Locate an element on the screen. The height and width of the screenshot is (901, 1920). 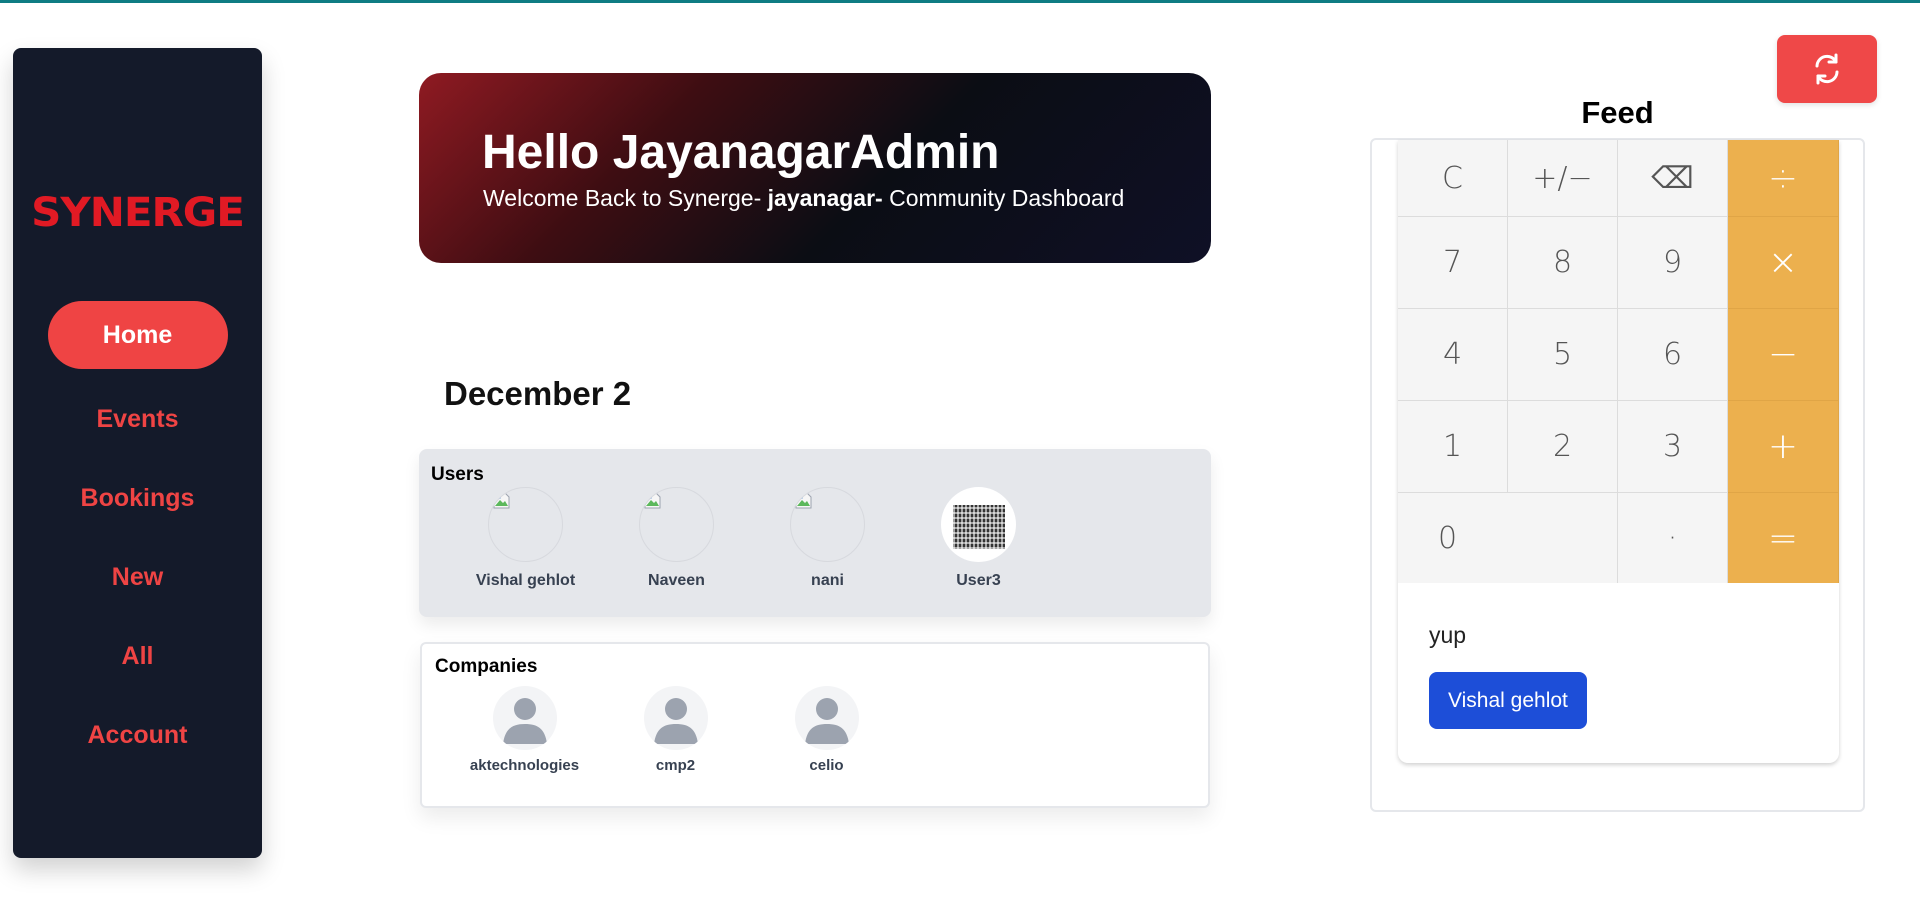
companies-list: aktechnologies cmp2 celio is located at coordinates (675, 730).